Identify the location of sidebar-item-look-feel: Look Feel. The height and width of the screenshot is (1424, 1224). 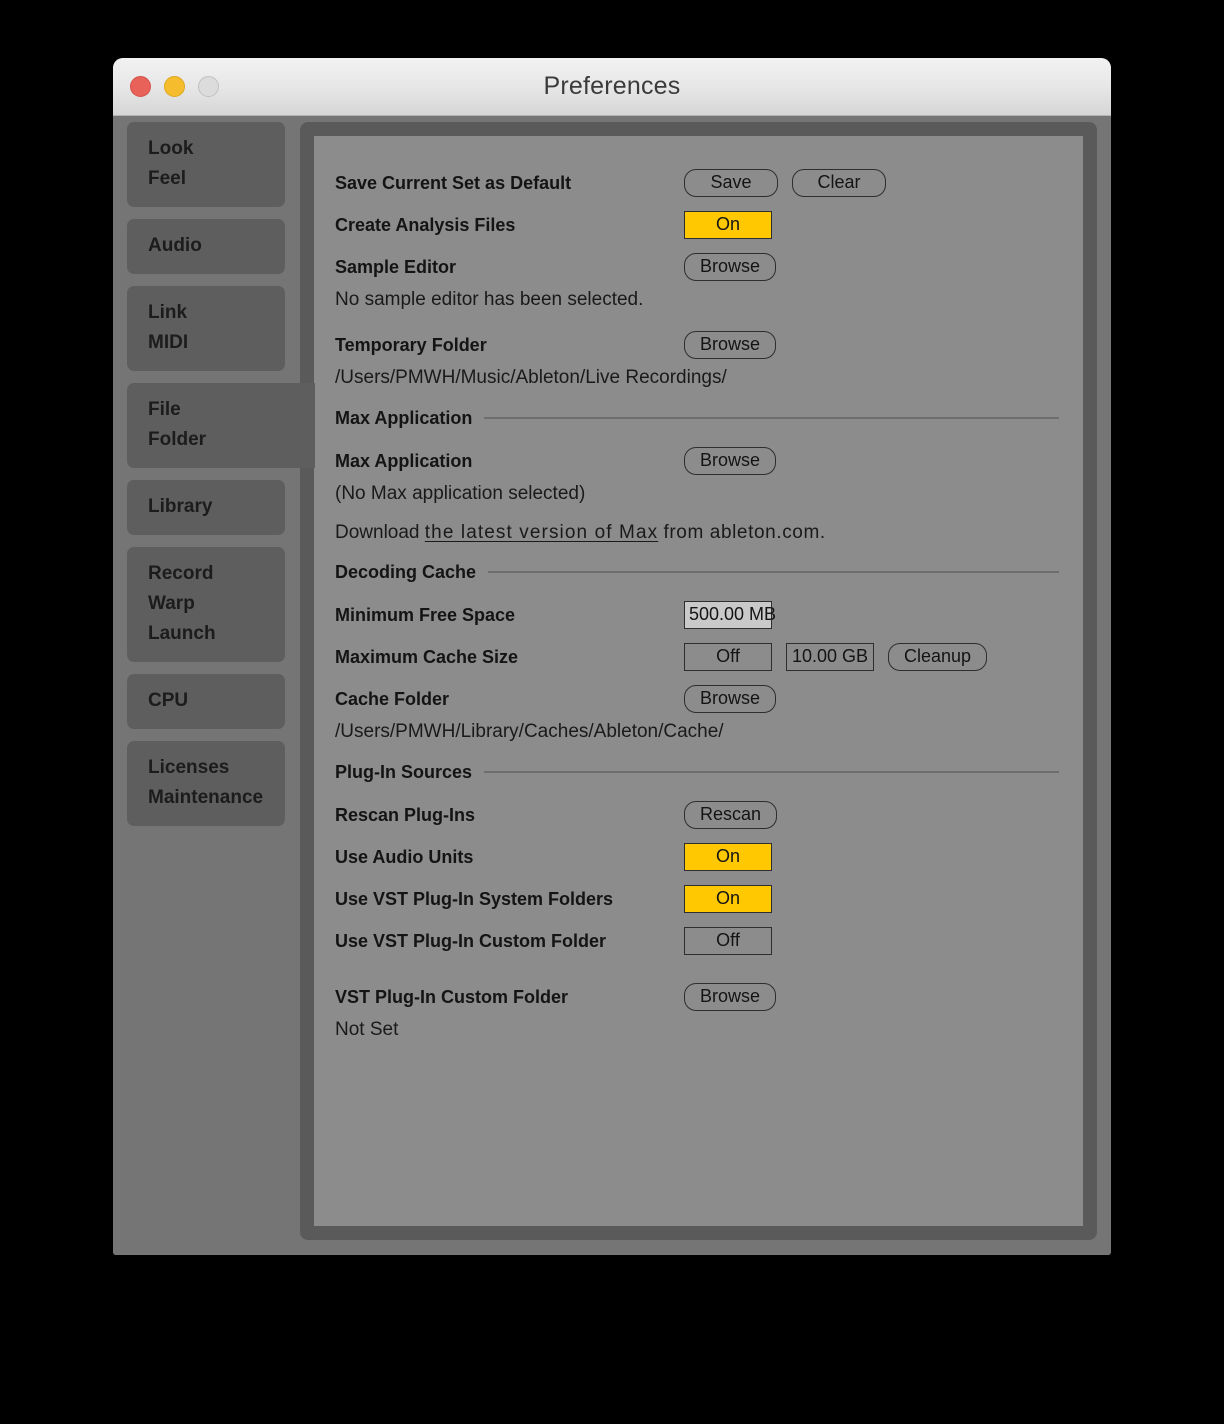
(206, 164).